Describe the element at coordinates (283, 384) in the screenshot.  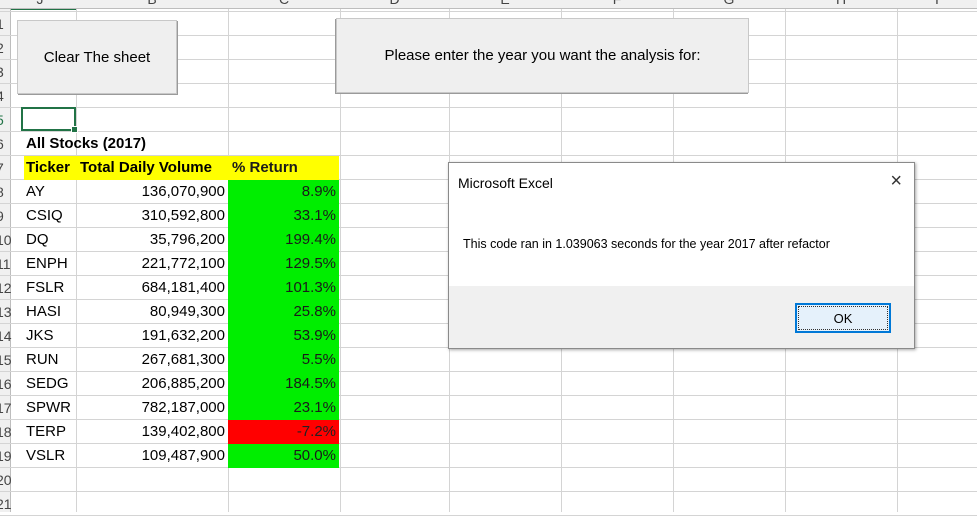
I see `return-cell: 184.5%` at that location.